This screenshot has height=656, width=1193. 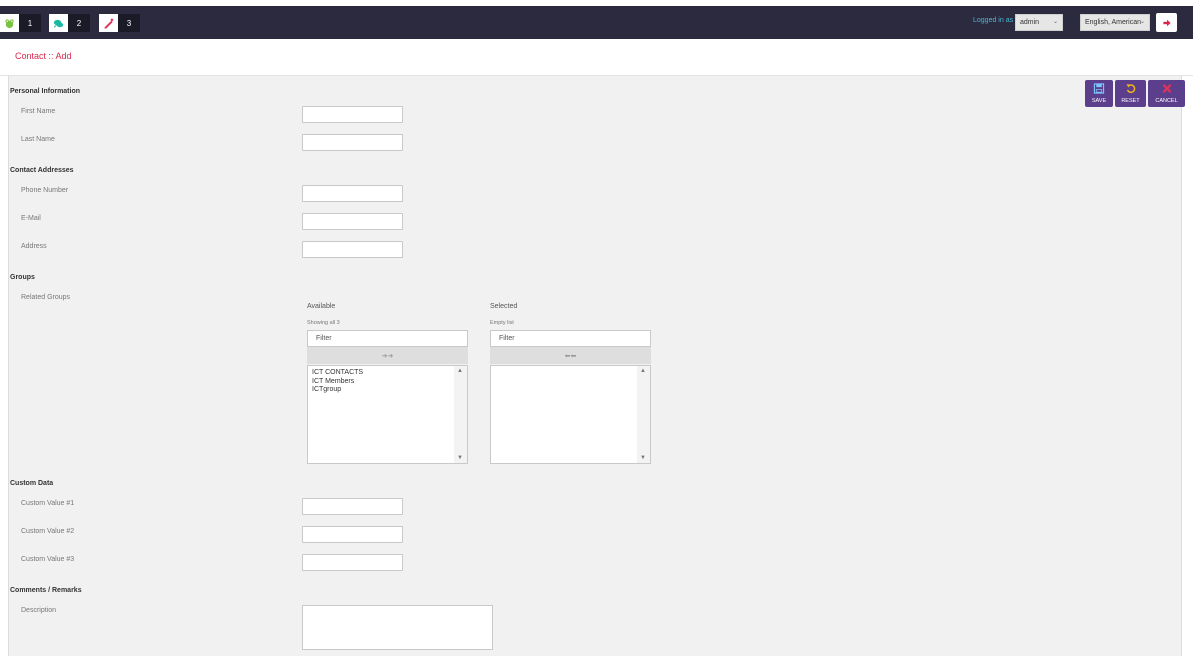 What do you see at coordinates (321, 306) in the screenshot?
I see `available-header: Available` at bounding box center [321, 306].